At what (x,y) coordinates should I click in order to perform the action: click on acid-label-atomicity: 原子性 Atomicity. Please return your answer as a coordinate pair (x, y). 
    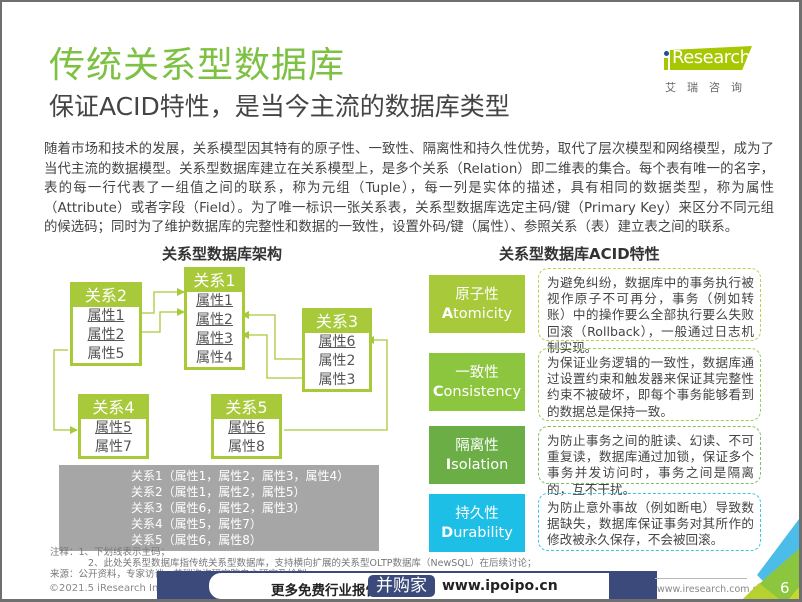
    Looking at the image, I should click on (477, 304).